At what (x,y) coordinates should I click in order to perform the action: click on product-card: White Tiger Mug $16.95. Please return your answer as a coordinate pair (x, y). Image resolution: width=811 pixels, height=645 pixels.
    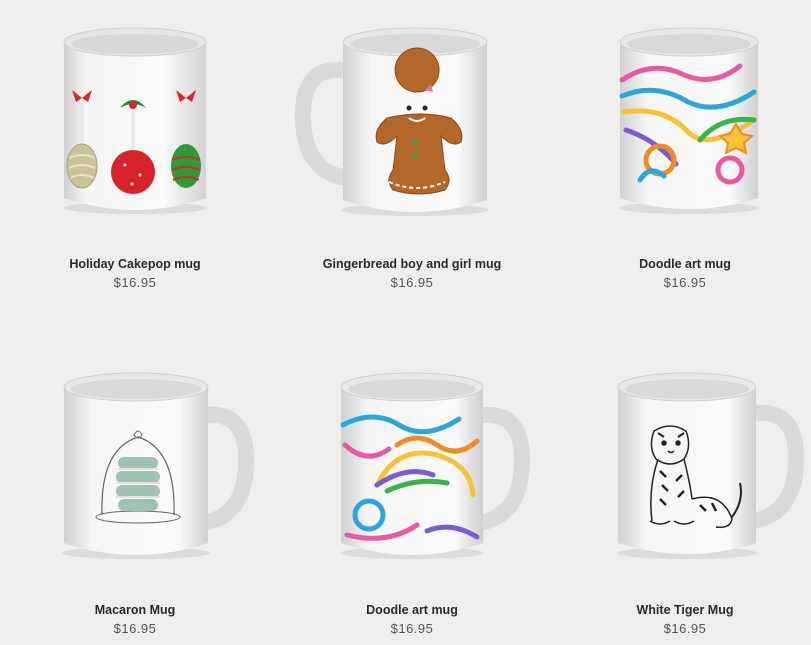
    Looking at the image, I should click on (680, 495).